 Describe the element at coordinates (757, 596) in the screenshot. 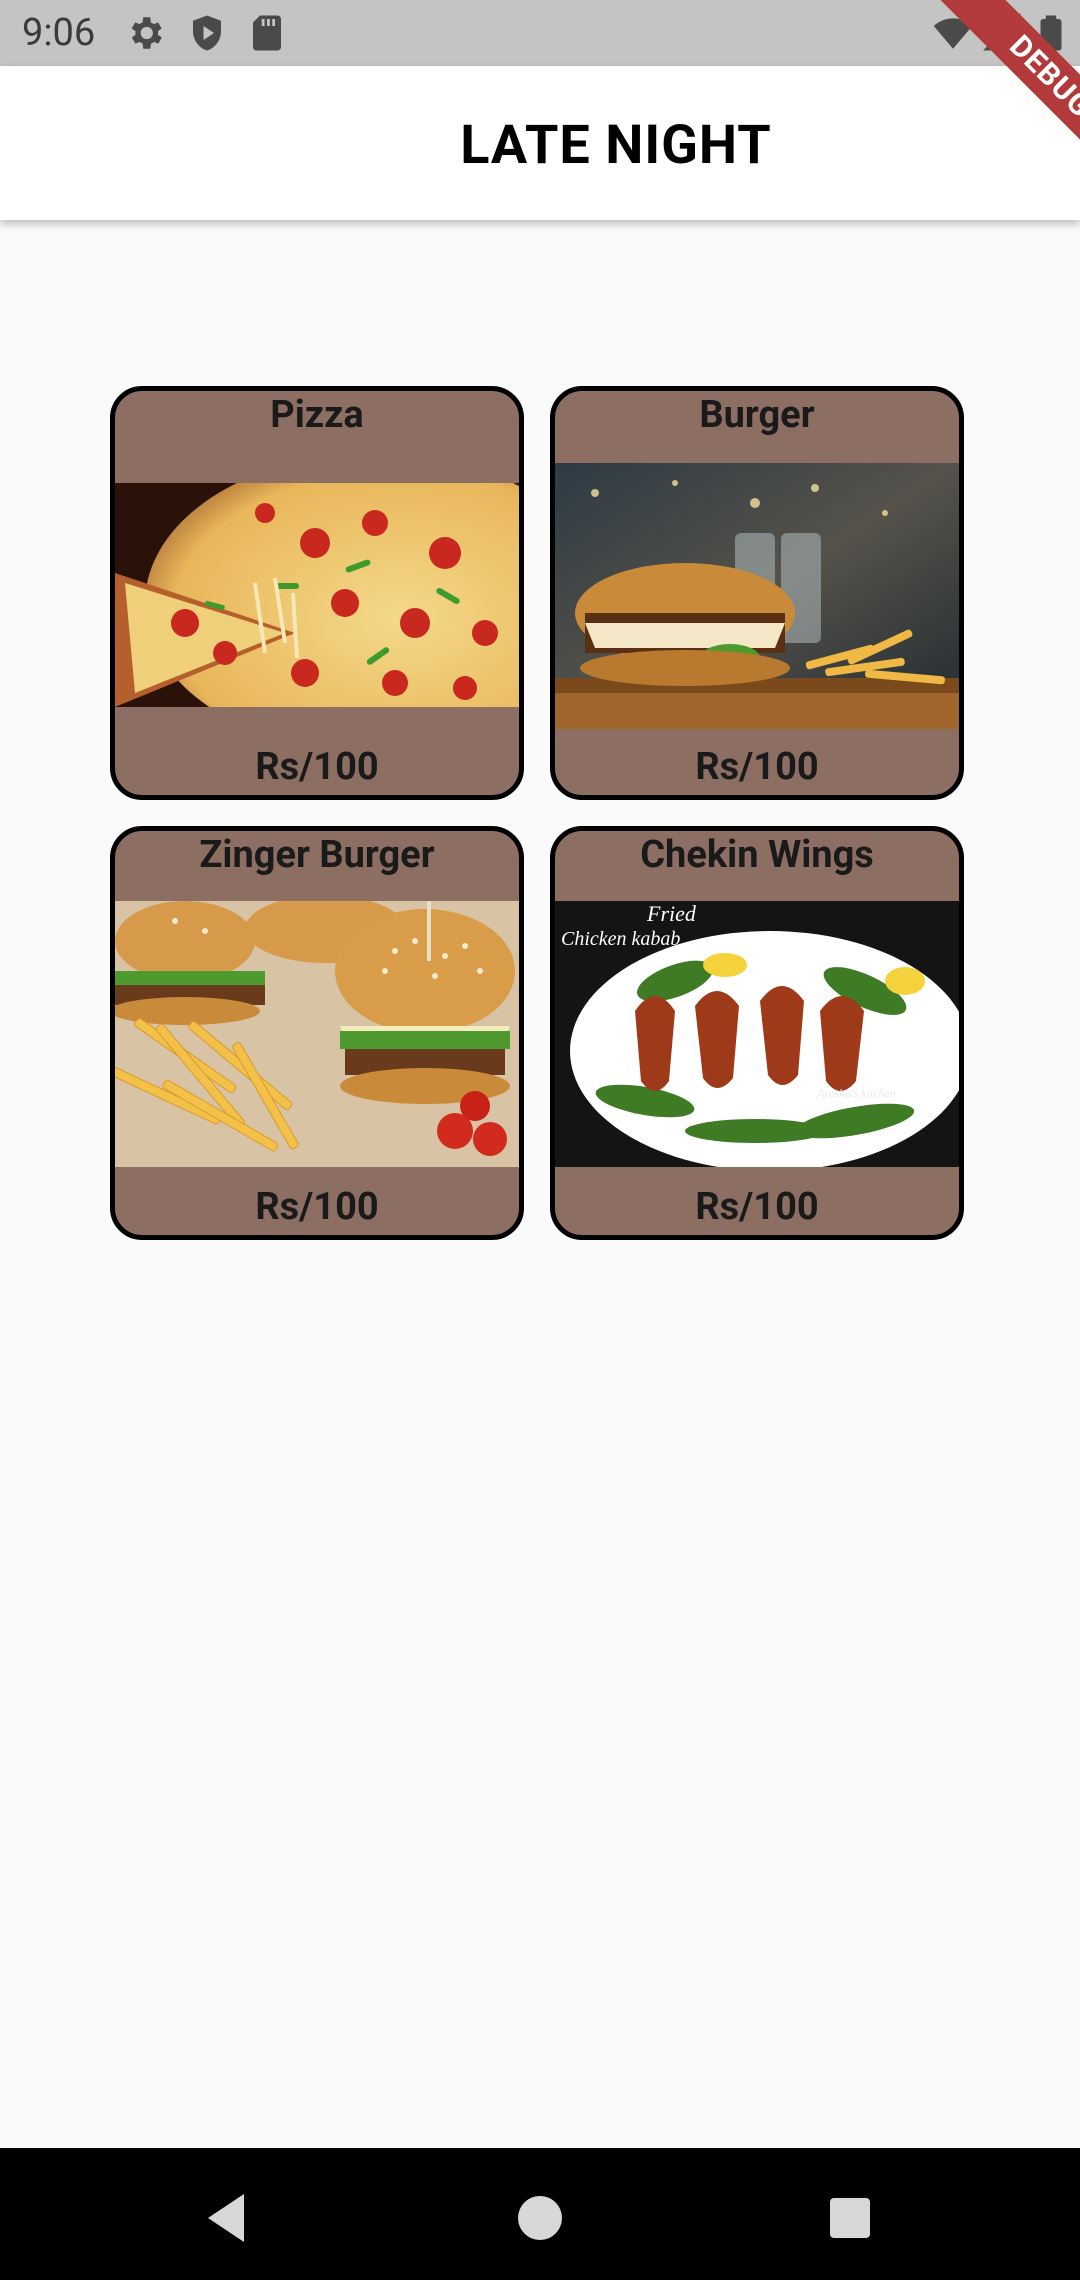

I see `burger-photo` at that location.